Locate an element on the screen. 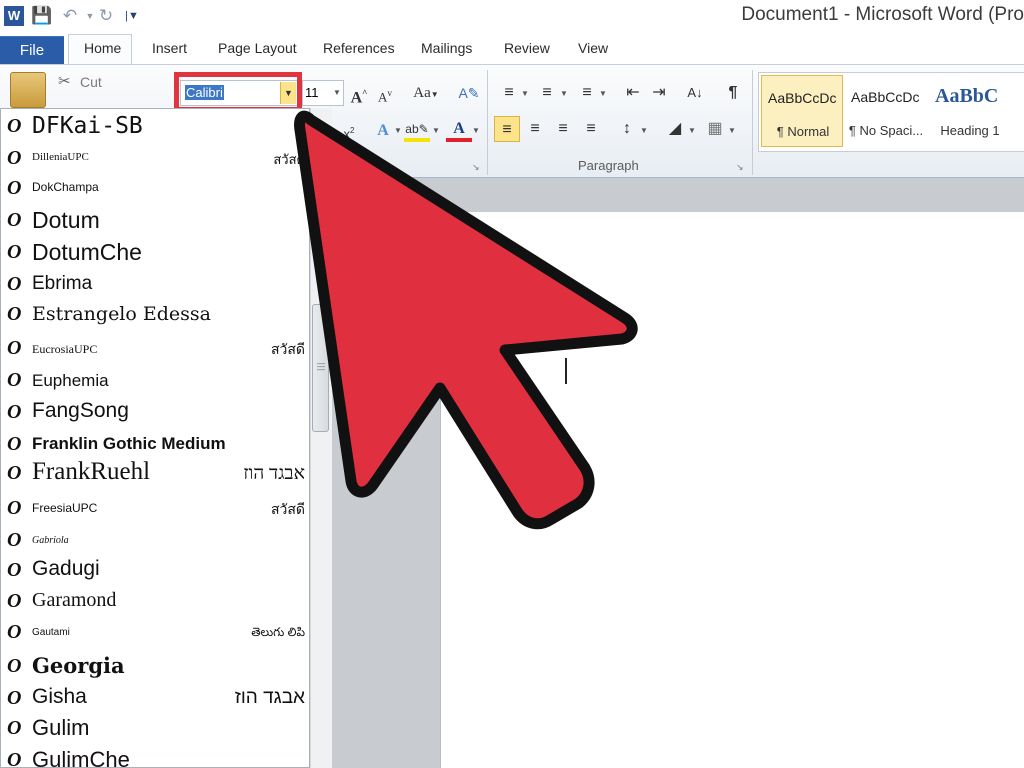 The width and height of the screenshot is (1024, 768). align-right-icon: ≡ is located at coordinates (563, 129).